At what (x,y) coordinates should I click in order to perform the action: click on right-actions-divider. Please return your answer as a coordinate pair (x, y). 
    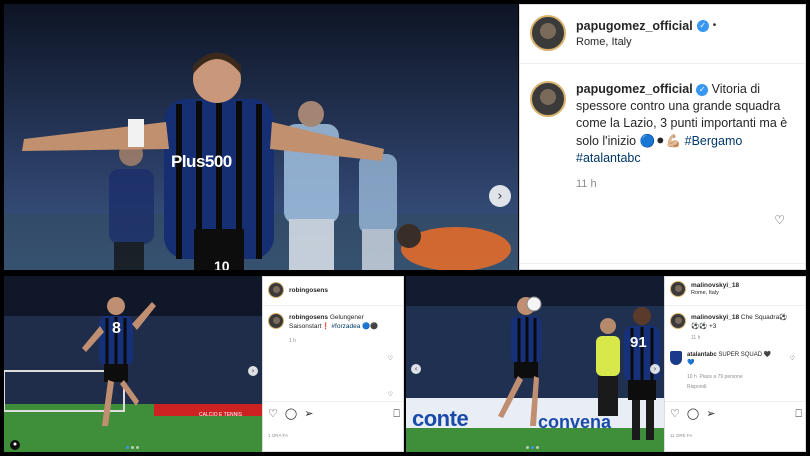
    Looking at the image, I should click on (735, 401).